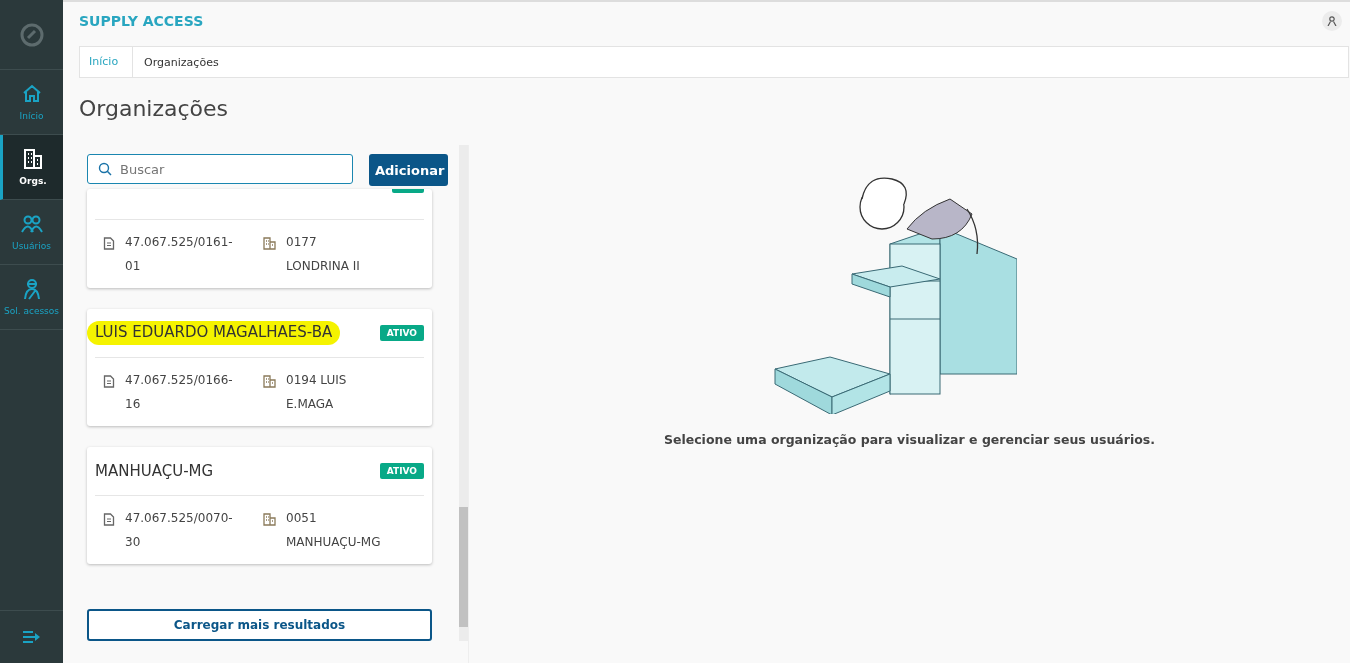 This screenshot has height=663, width=1350. Describe the element at coordinates (179, 530) in the screenshot. I see `cnpj-text: 47.067.525/0070-30` at that location.